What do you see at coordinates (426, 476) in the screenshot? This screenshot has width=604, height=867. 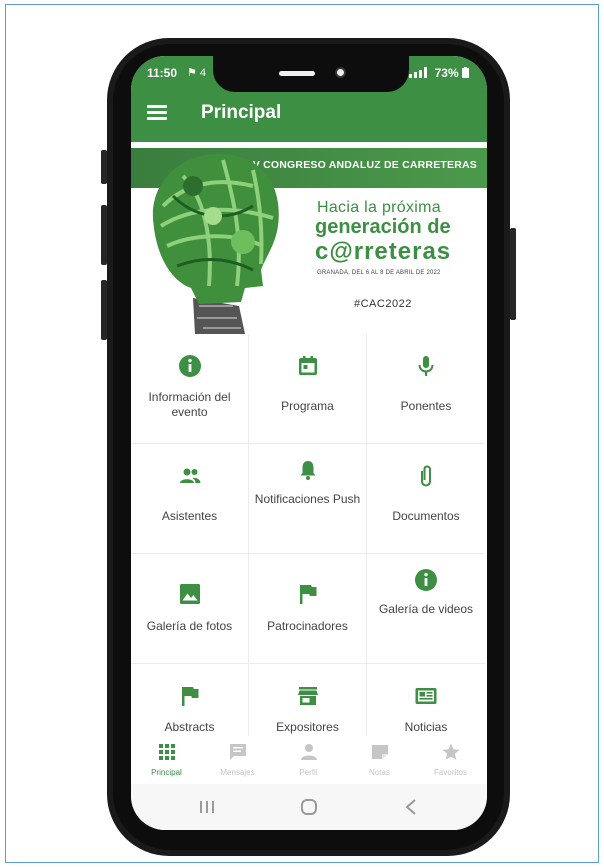 I see `paperclip-icon` at bounding box center [426, 476].